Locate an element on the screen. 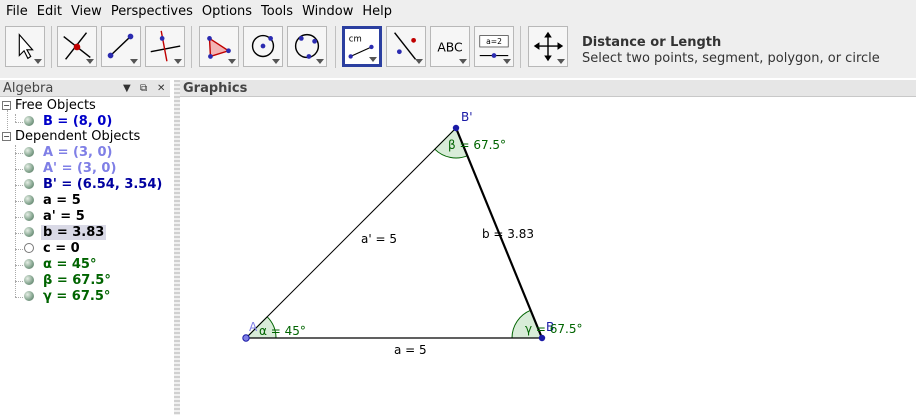  algebra-object-value: β = 67.5° is located at coordinates (77, 280).